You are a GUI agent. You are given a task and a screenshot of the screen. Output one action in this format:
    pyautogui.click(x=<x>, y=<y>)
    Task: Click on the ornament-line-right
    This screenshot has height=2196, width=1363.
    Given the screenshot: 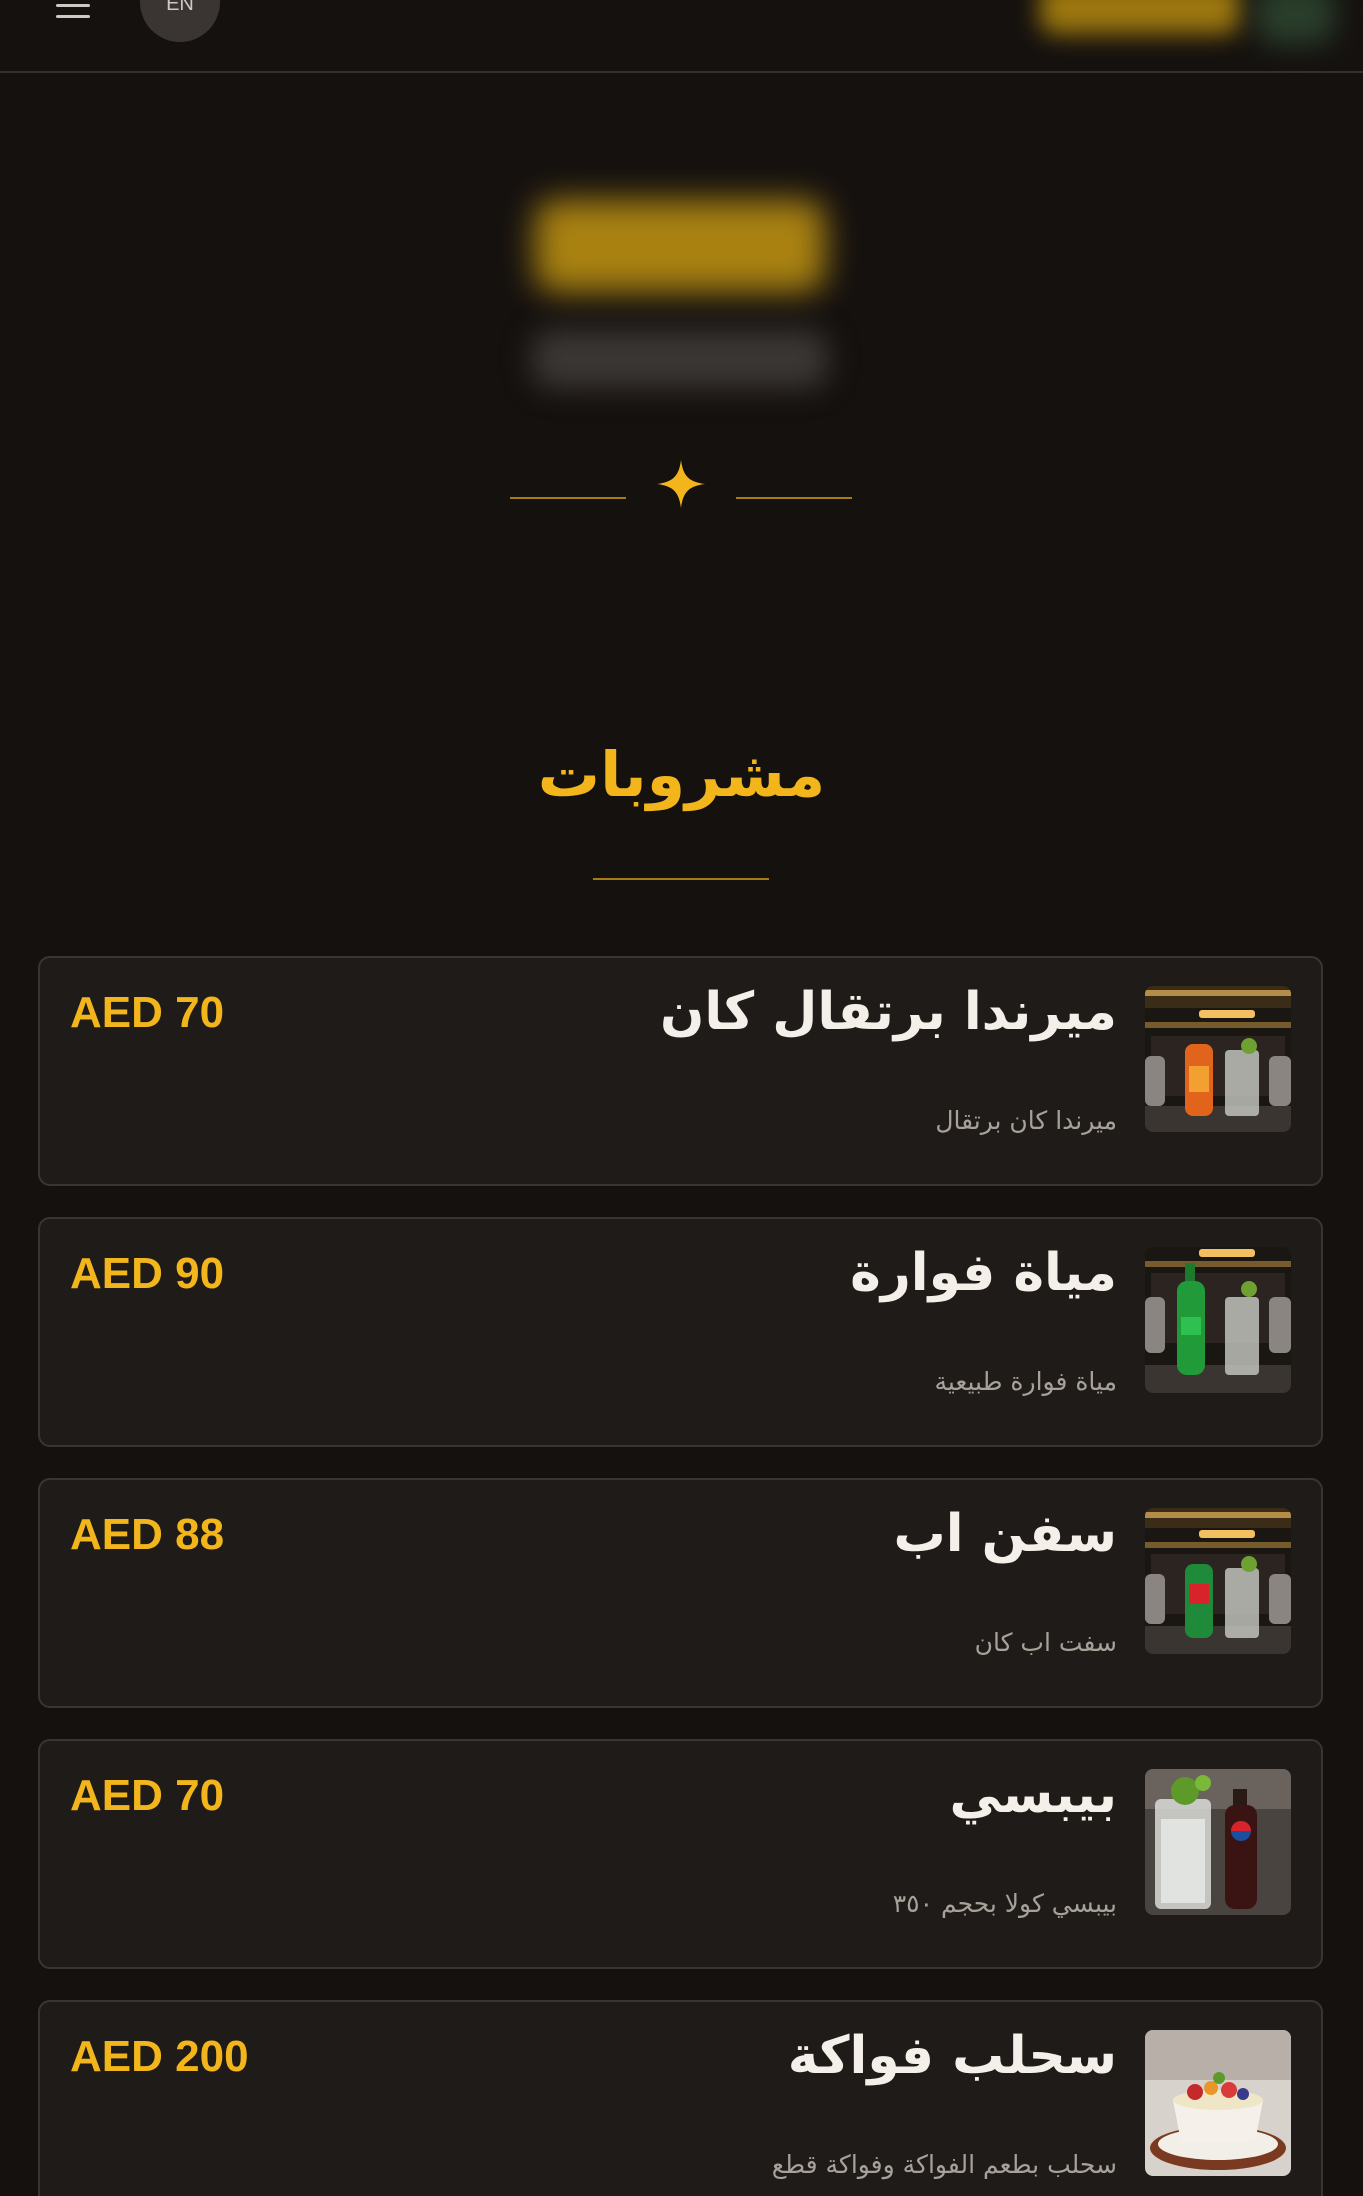 What is the action you would take?
    pyautogui.click(x=794, y=498)
    